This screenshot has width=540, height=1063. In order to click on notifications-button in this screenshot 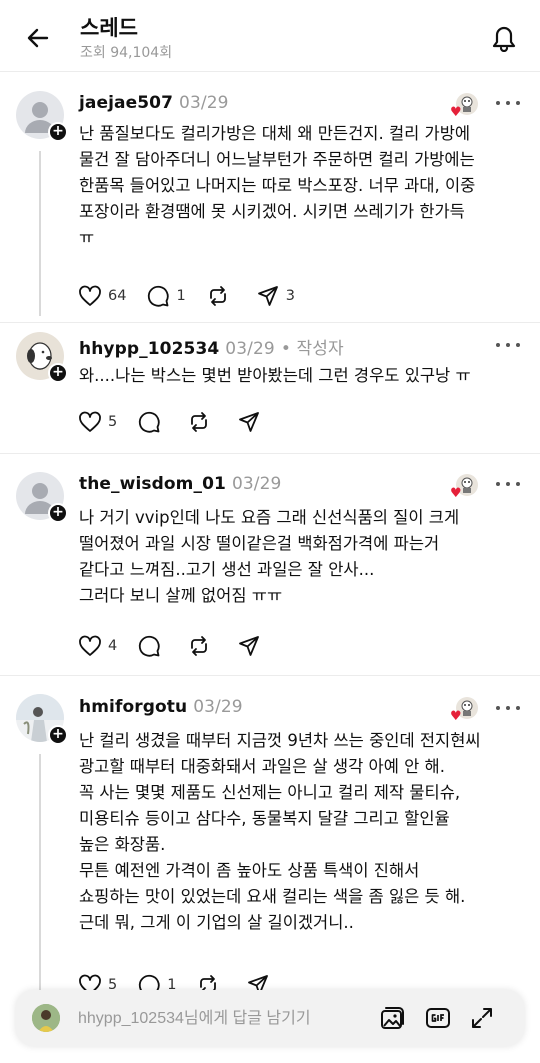, I will do `click(504, 37)`.